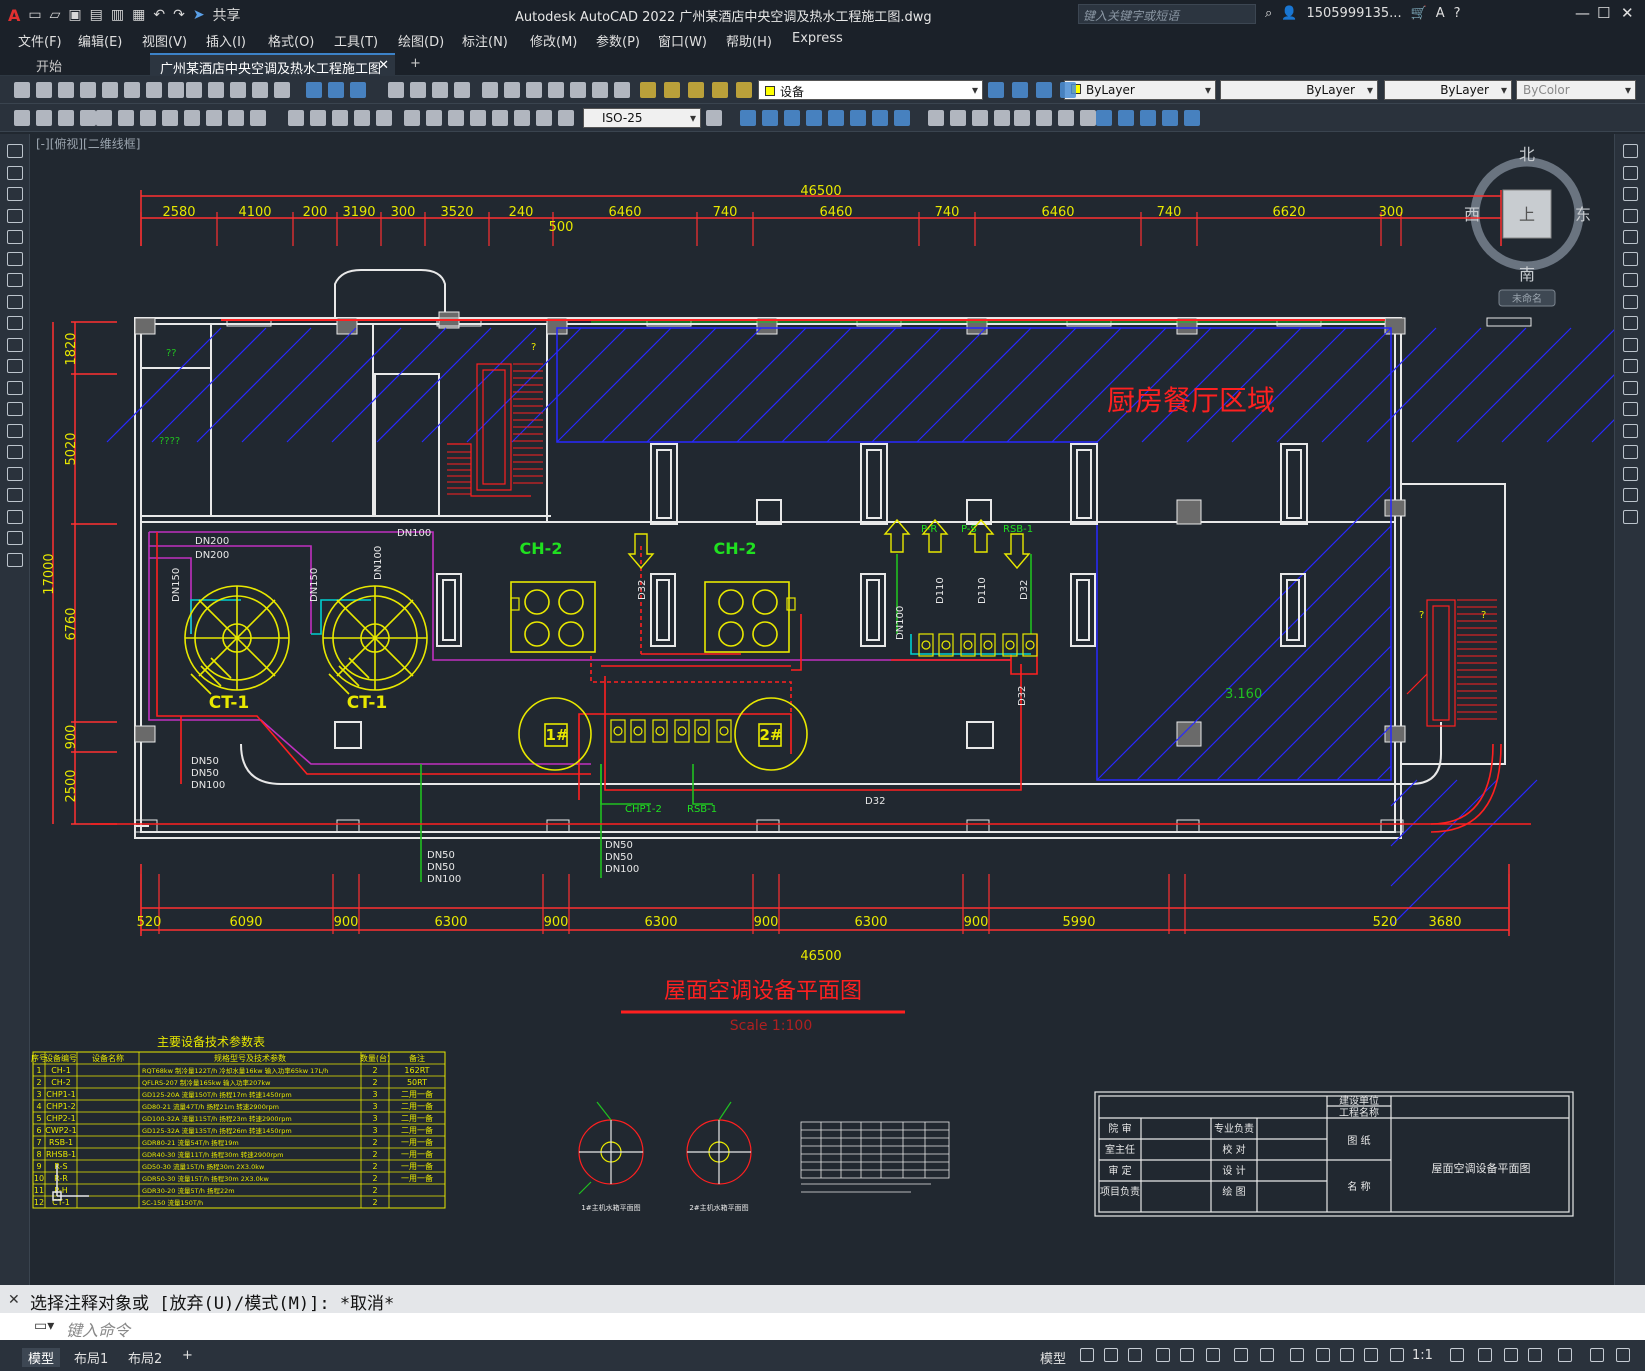 Image resolution: width=1645 pixels, height=1371 pixels. What do you see at coordinates (71, 623) in the screenshot?
I see `left-dim: 6760` at bounding box center [71, 623].